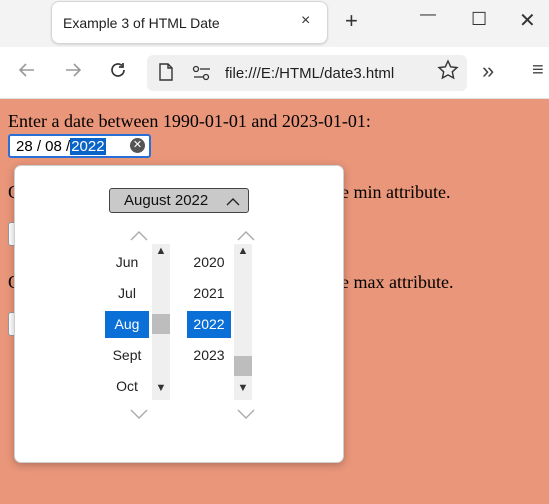 The image size is (549, 504). What do you see at coordinates (488, 71) in the screenshot?
I see `overflow-icon: »` at bounding box center [488, 71].